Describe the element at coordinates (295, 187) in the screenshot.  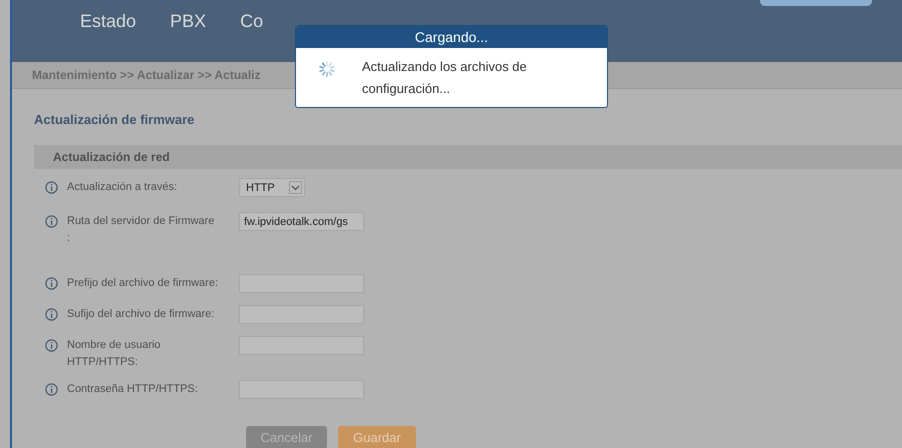
I see `caret-icon` at that location.